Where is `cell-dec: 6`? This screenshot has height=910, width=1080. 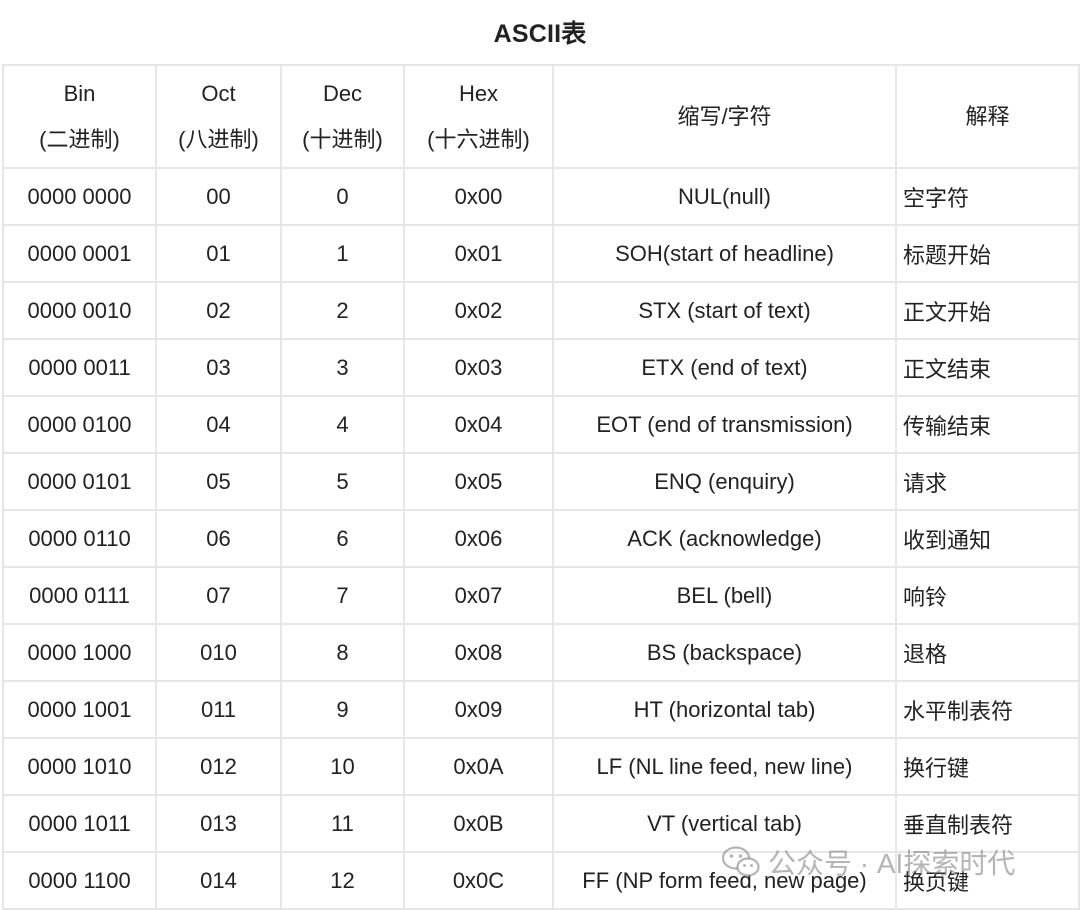
cell-dec: 6 is located at coordinates (342, 538).